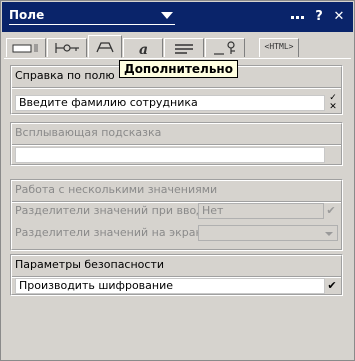  Describe the element at coordinates (27, 15) in the screenshot. I see `panel-title: Поле` at that location.